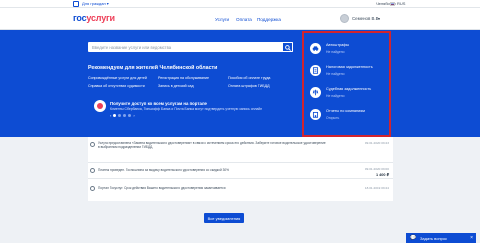 This screenshot has width=480, height=243. What do you see at coordinates (344, 18) in the screenshot?
I see `avatar` at bounding box center [344, 18].